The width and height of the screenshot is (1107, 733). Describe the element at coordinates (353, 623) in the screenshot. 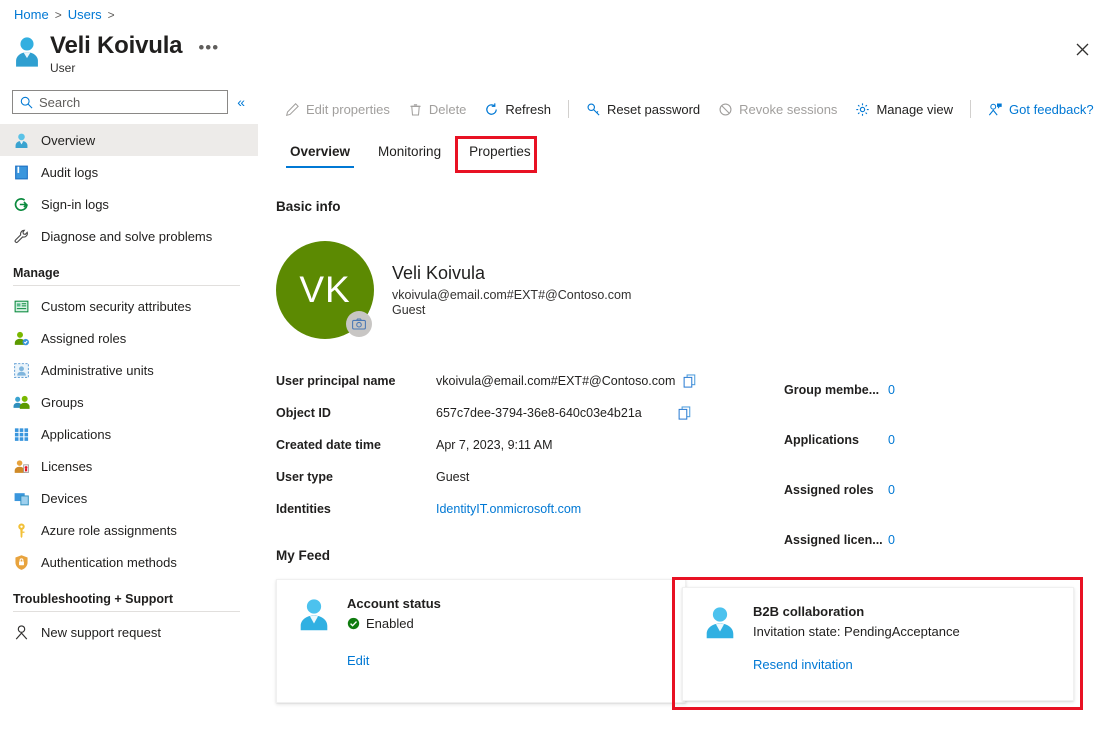

I see `check-circle-icon` at that location.